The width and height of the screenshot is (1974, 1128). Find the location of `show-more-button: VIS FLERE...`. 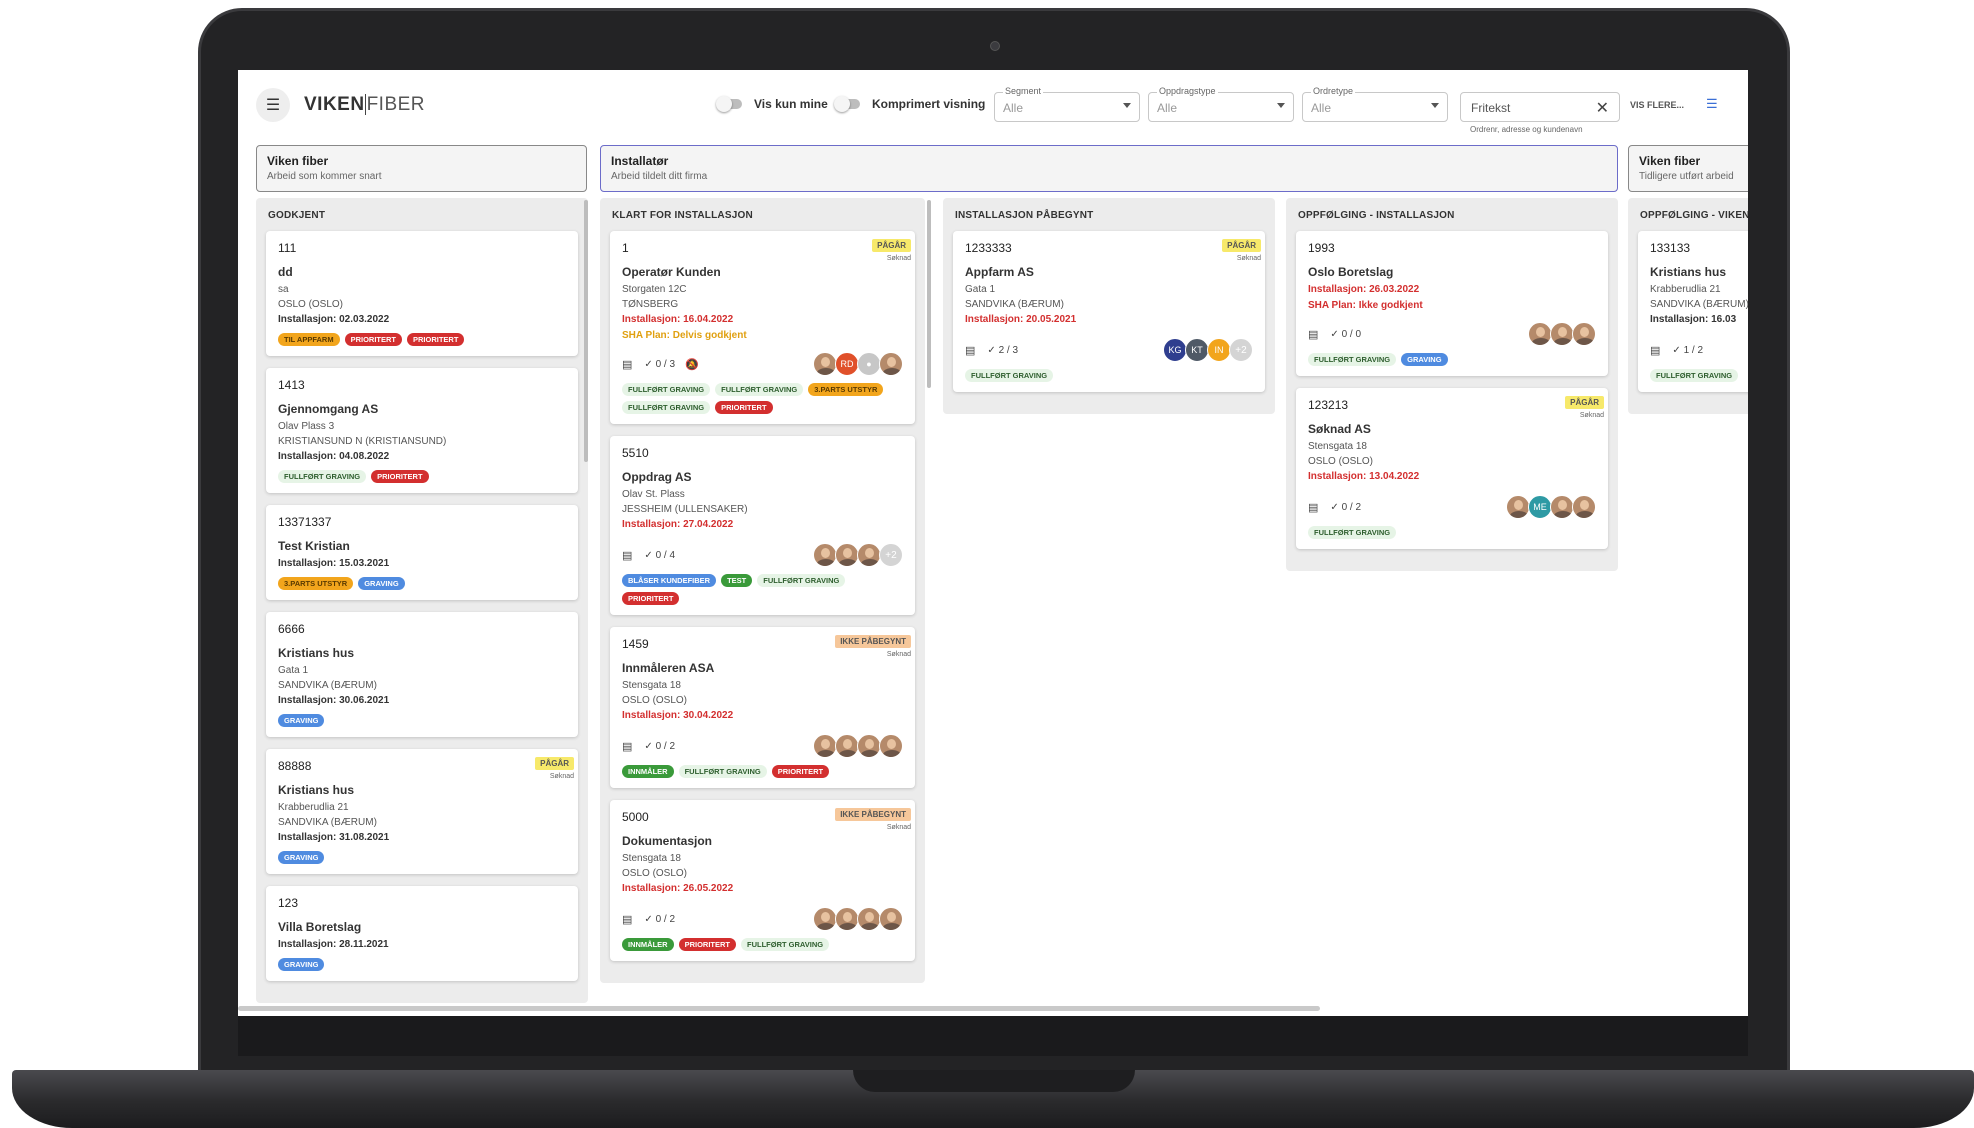

show-more-button: VIS FLERE... is located at coordinates (1657, 105).